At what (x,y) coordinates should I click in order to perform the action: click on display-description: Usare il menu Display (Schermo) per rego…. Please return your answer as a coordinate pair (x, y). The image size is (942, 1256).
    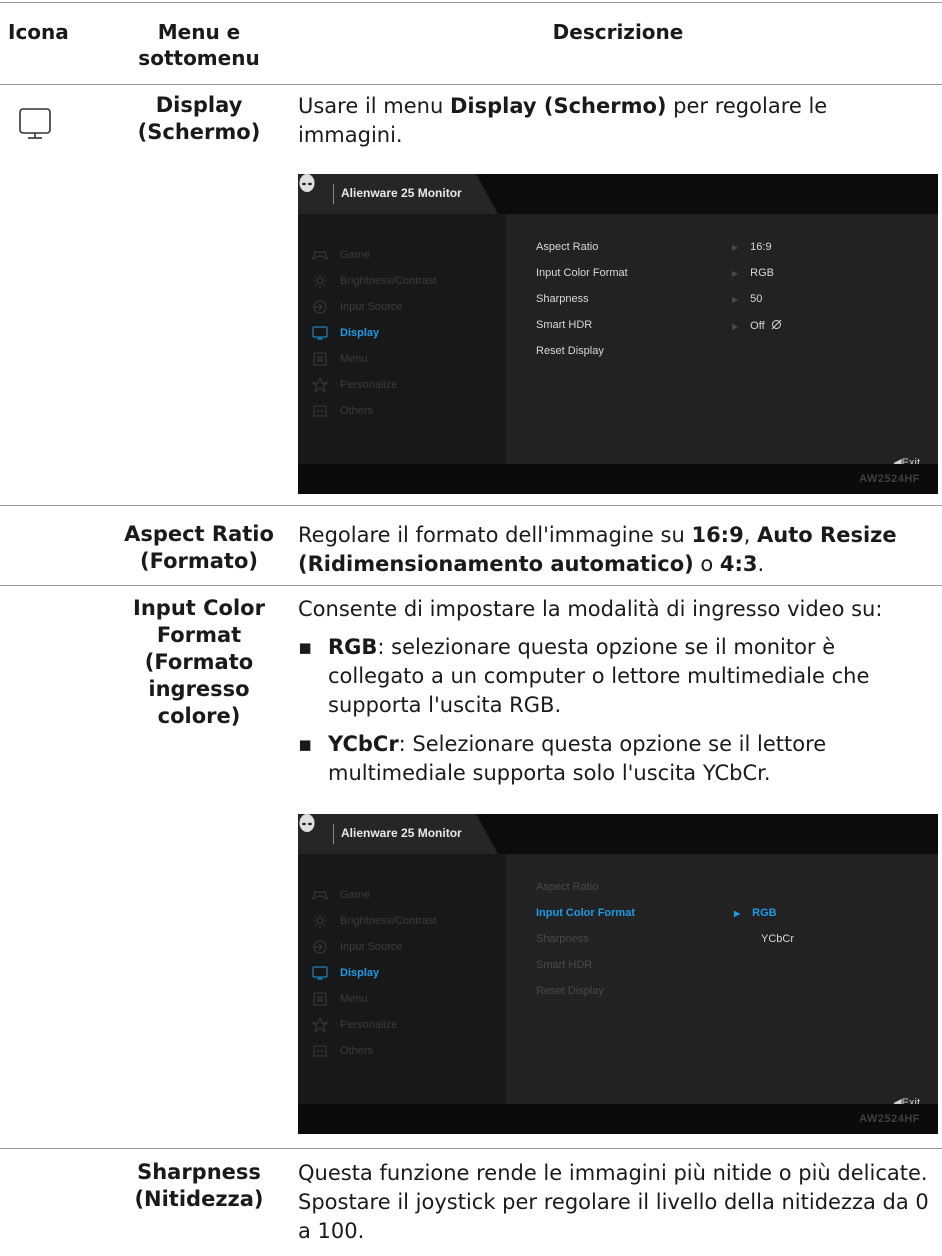
    Looking at the image, I should click on (563, 120).